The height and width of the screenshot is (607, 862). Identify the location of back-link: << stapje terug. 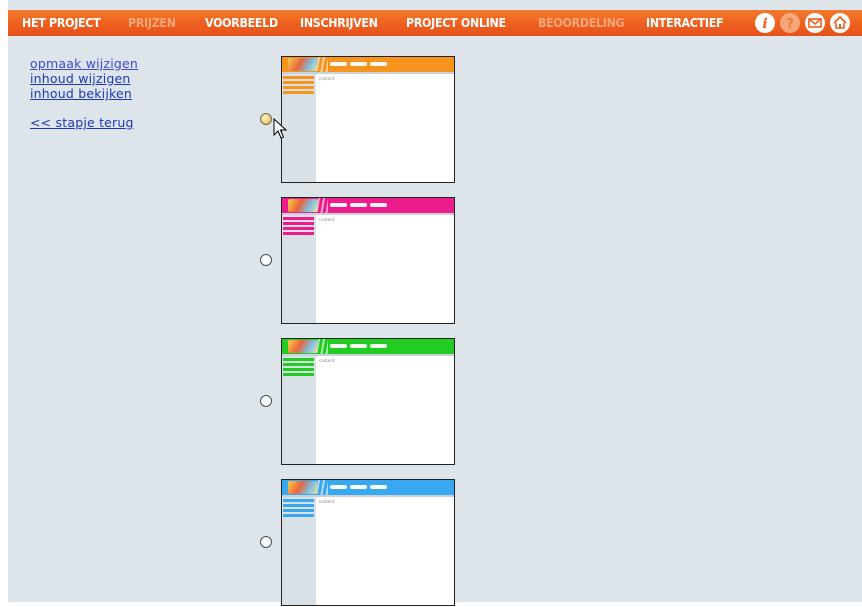
(84, 122).